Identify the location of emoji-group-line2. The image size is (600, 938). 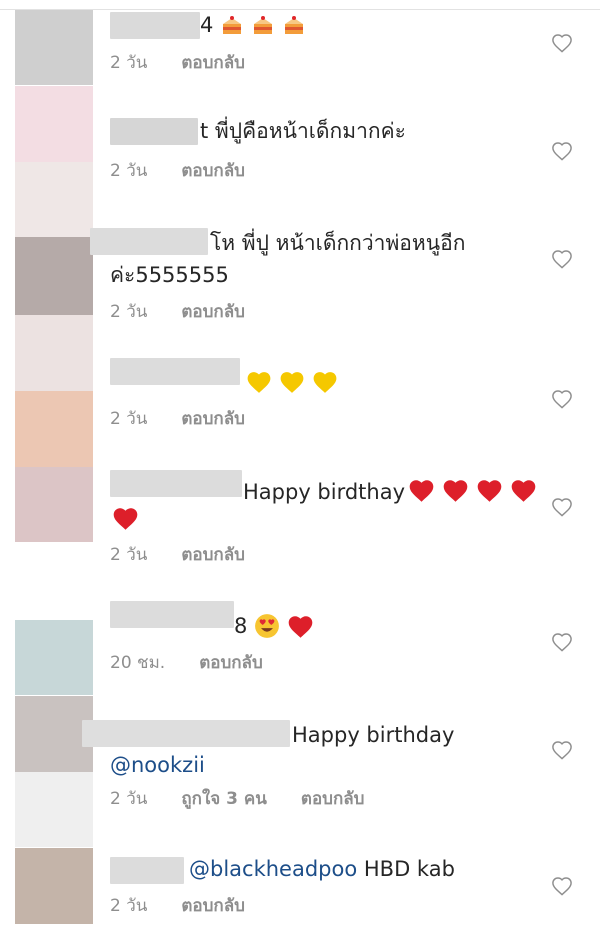
(124, 518).